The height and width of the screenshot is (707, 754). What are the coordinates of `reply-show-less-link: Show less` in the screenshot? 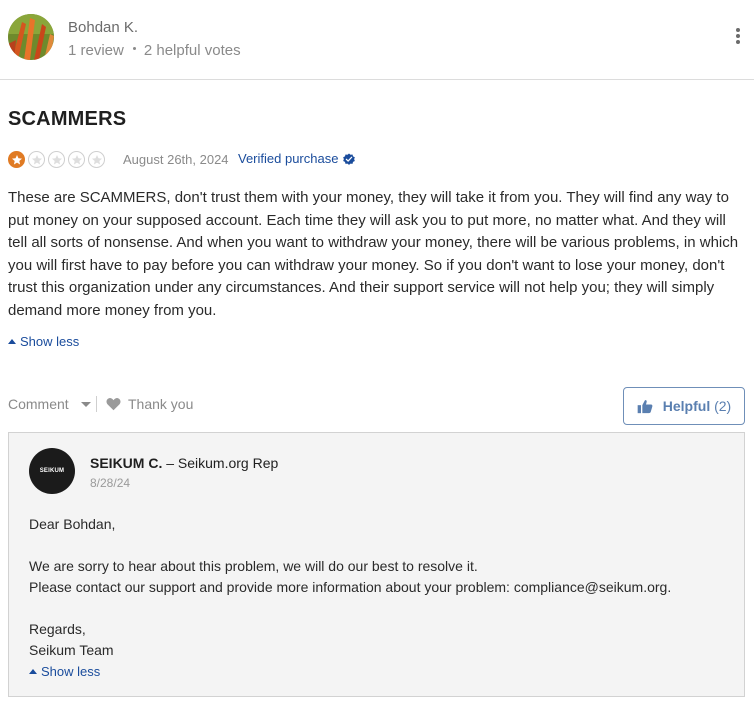 It's located at (64, 671).